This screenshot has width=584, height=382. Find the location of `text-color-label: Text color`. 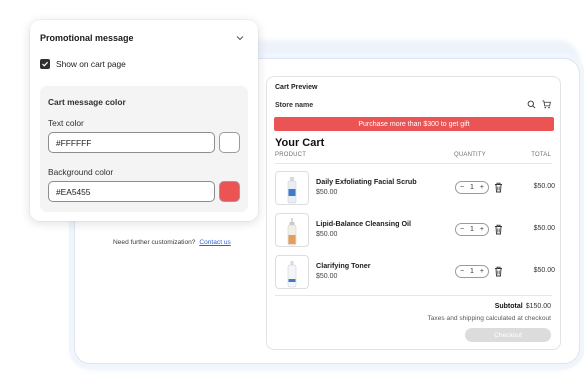

text-color-label: Text color is located at coordinates (66, 123).